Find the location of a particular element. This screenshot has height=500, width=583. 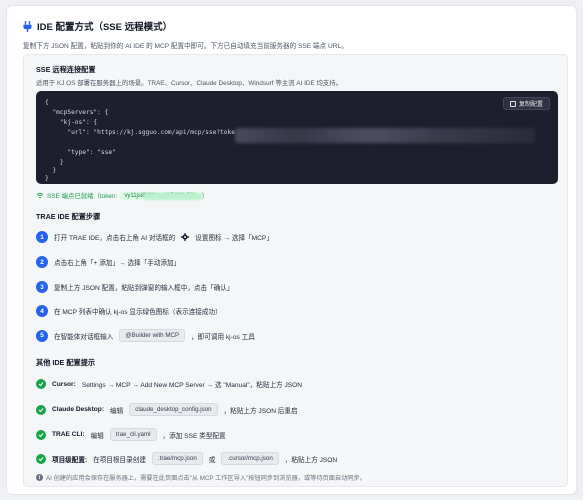

step-item: 4 在 MCP 列表中确认 kj-os 显示绿色图标（表示连接成功） is located at coordinates (129, 311).